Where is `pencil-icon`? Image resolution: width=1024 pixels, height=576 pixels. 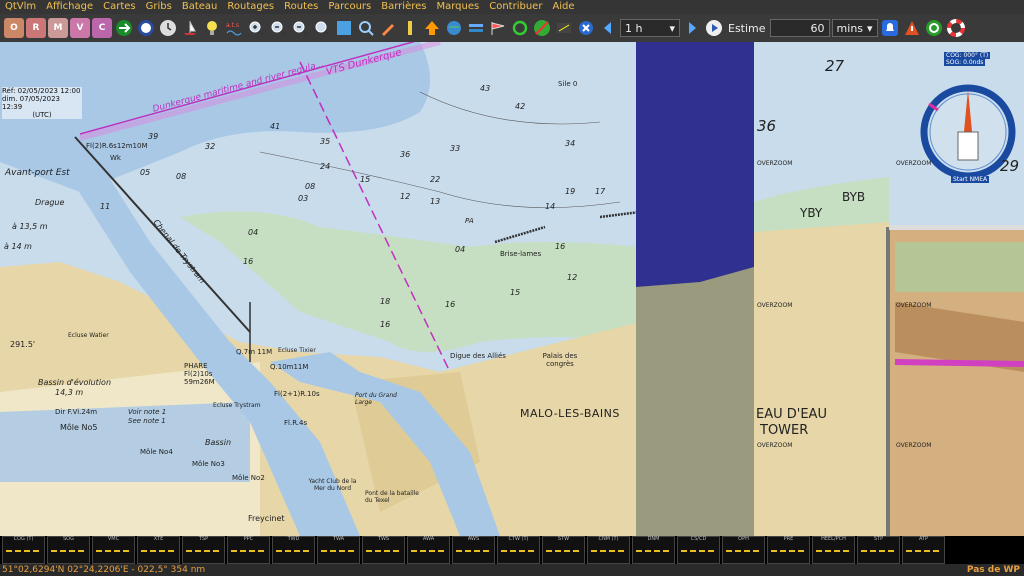
pencil-icon is located at coordinates (388, 28).